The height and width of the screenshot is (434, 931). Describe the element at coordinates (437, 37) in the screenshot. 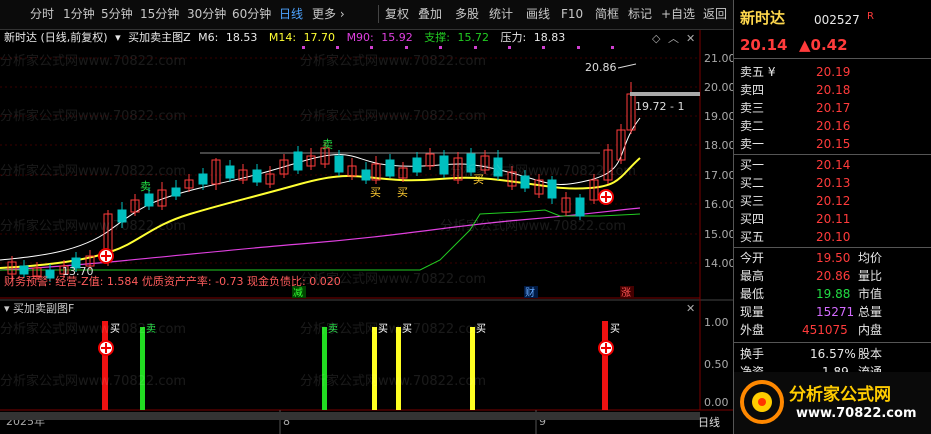

I see `support-label: 支撑:` at that location.